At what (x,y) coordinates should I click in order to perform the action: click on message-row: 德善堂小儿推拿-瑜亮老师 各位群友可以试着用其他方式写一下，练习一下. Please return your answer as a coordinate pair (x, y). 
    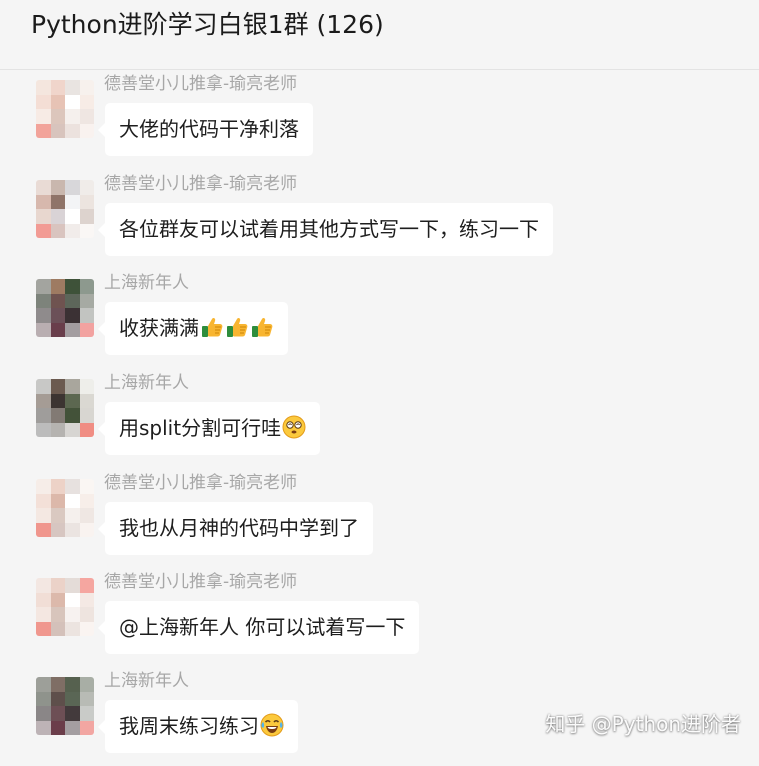
    Looking at the image, I should click on (379, 219).